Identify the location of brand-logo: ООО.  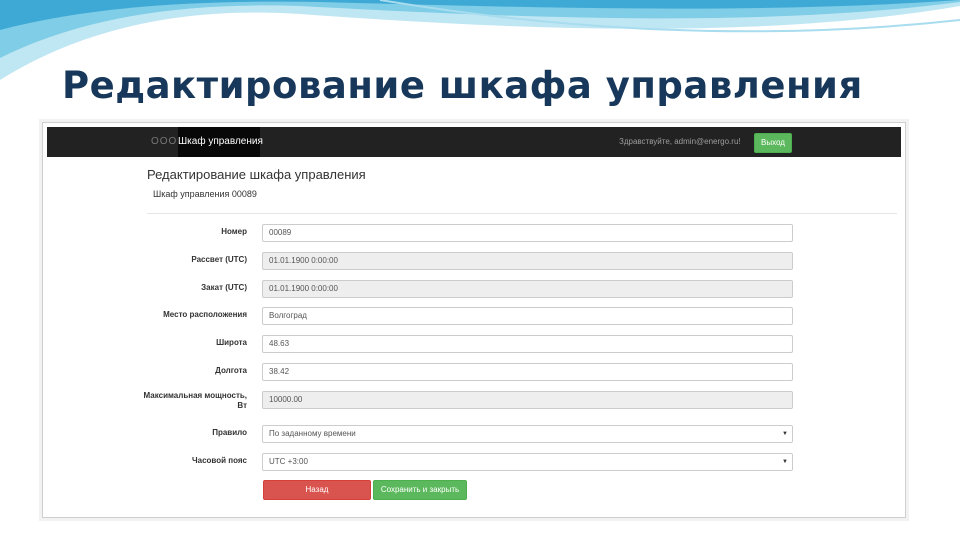
(164, 142).